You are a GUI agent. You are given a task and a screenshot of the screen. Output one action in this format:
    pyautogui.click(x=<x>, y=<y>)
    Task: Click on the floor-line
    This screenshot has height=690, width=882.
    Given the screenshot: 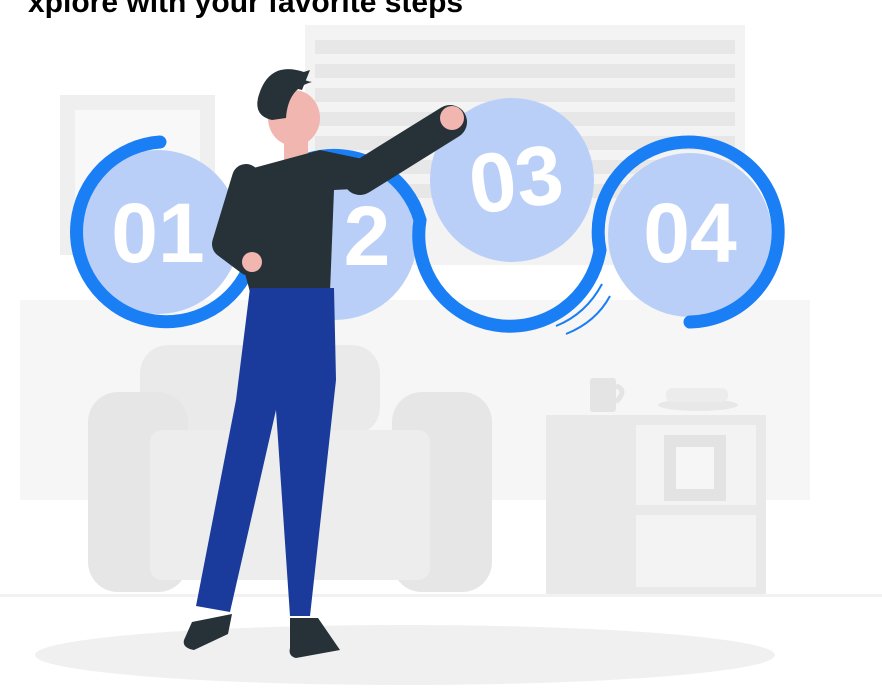 What is the action you would take?
    pyautogui.click(x=441, y=595)
    